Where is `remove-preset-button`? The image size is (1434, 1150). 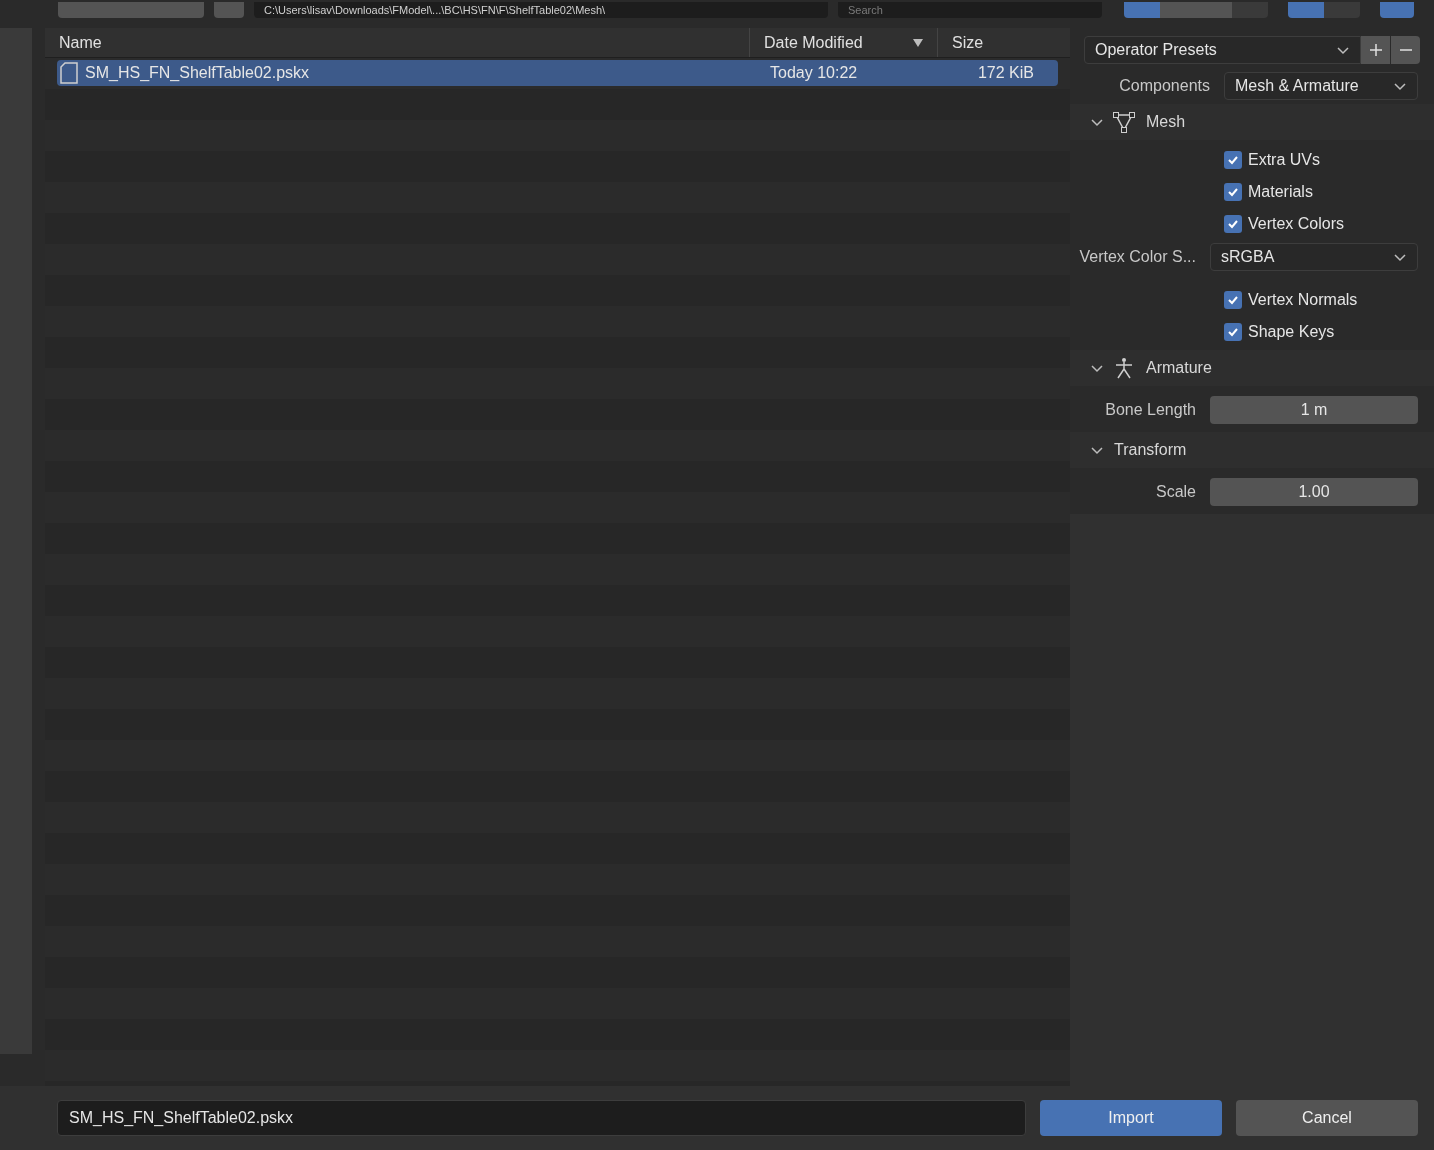
remove-preset-button is located at coordinates (1405, 50).